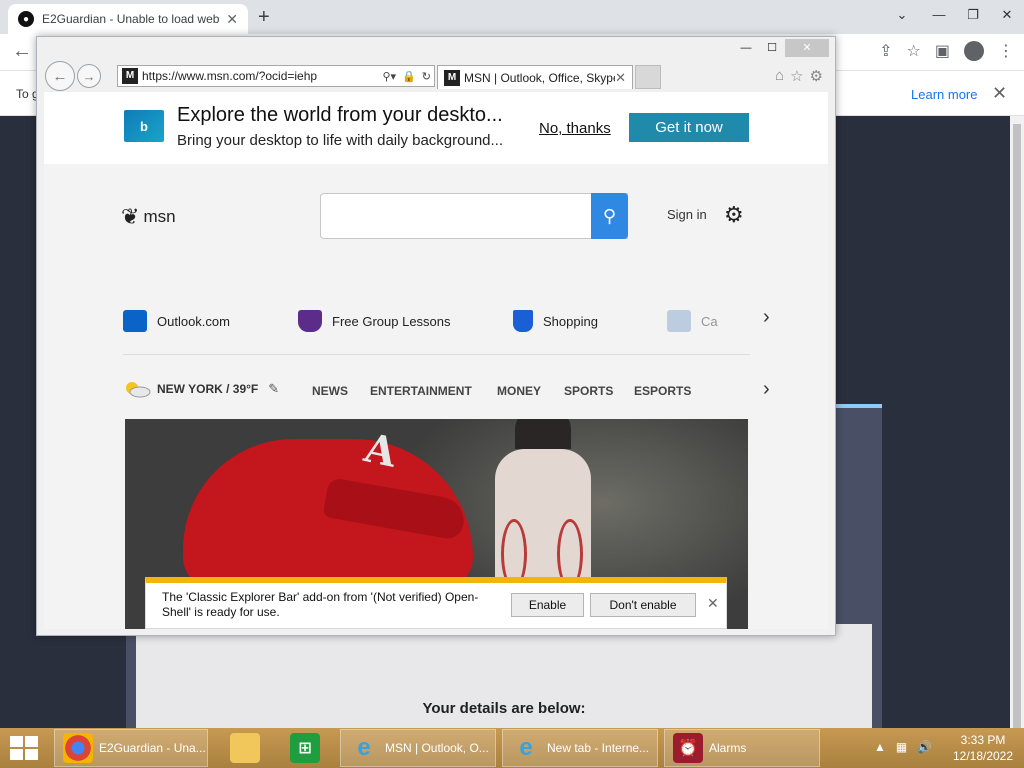 The image size is (1024, 768). Describe the element at coordinates (89, 76) in the screenshot. I see `forward-arrow-icon: →` at that location.